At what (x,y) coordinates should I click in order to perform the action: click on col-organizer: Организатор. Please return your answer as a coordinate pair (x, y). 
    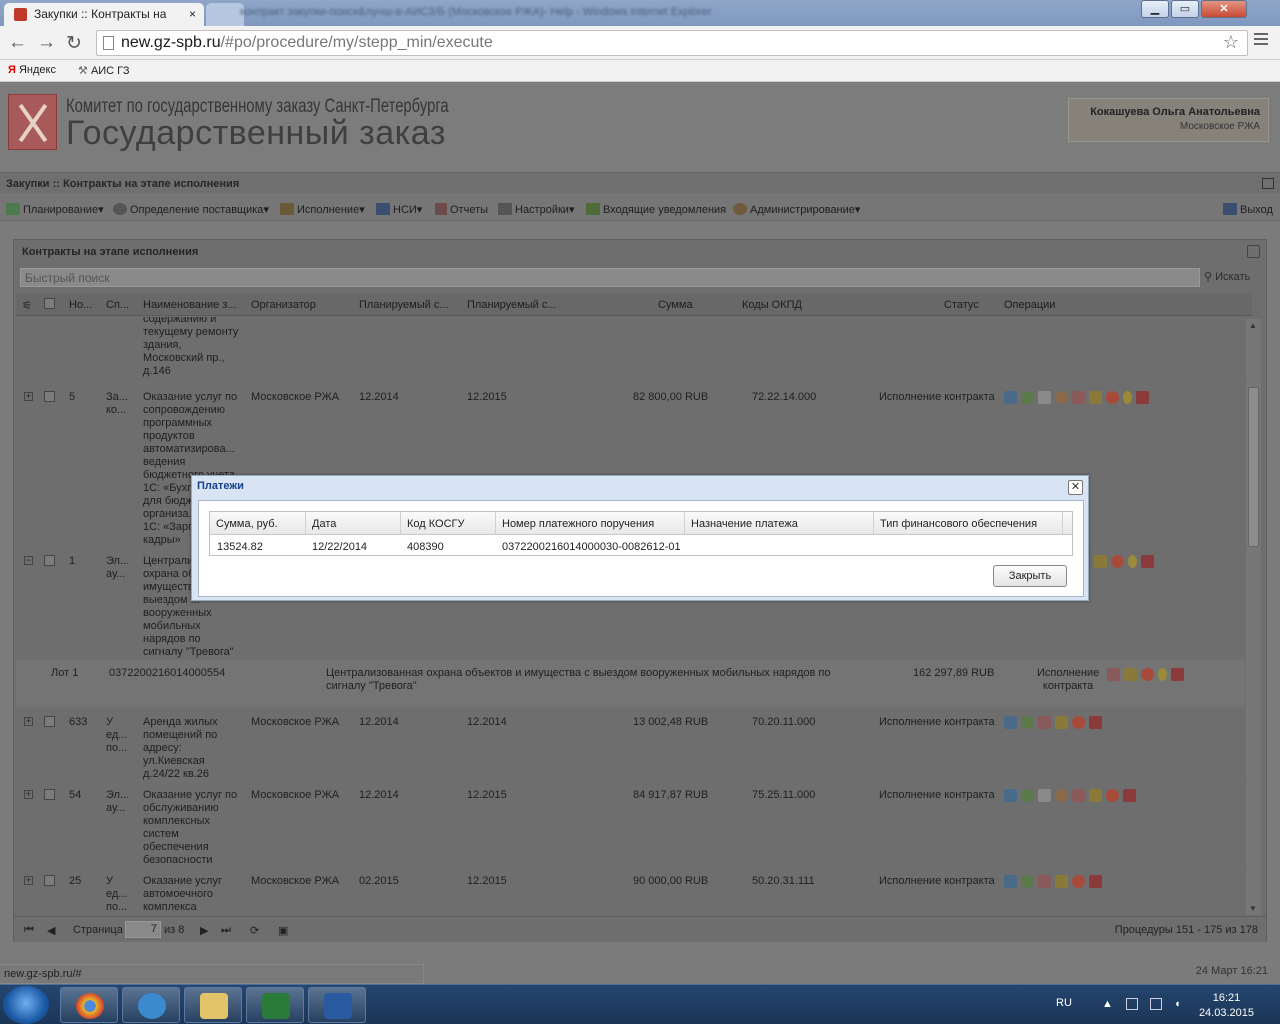
    Looking at the image, I should click on (283, 305).